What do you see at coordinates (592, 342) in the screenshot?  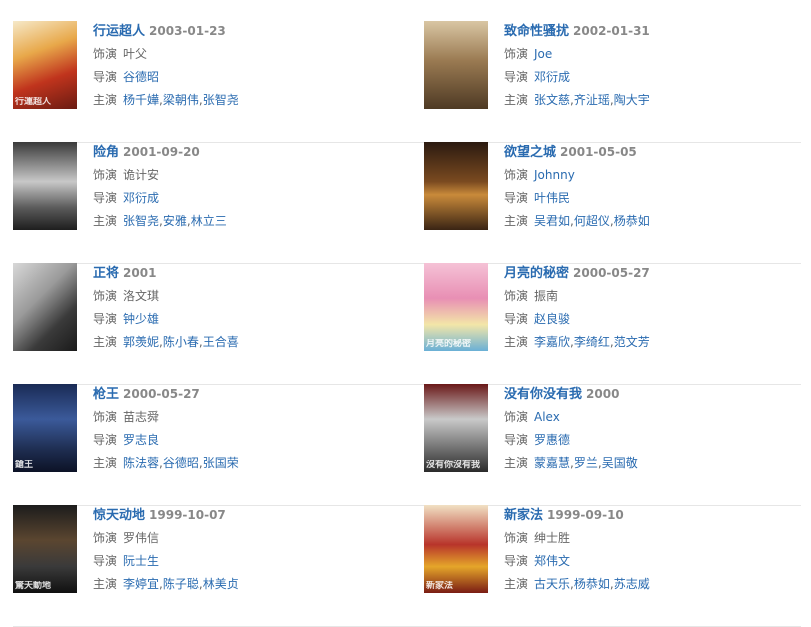 I see `cast-member-link: 李绮红` at bounding box center [592, 342].